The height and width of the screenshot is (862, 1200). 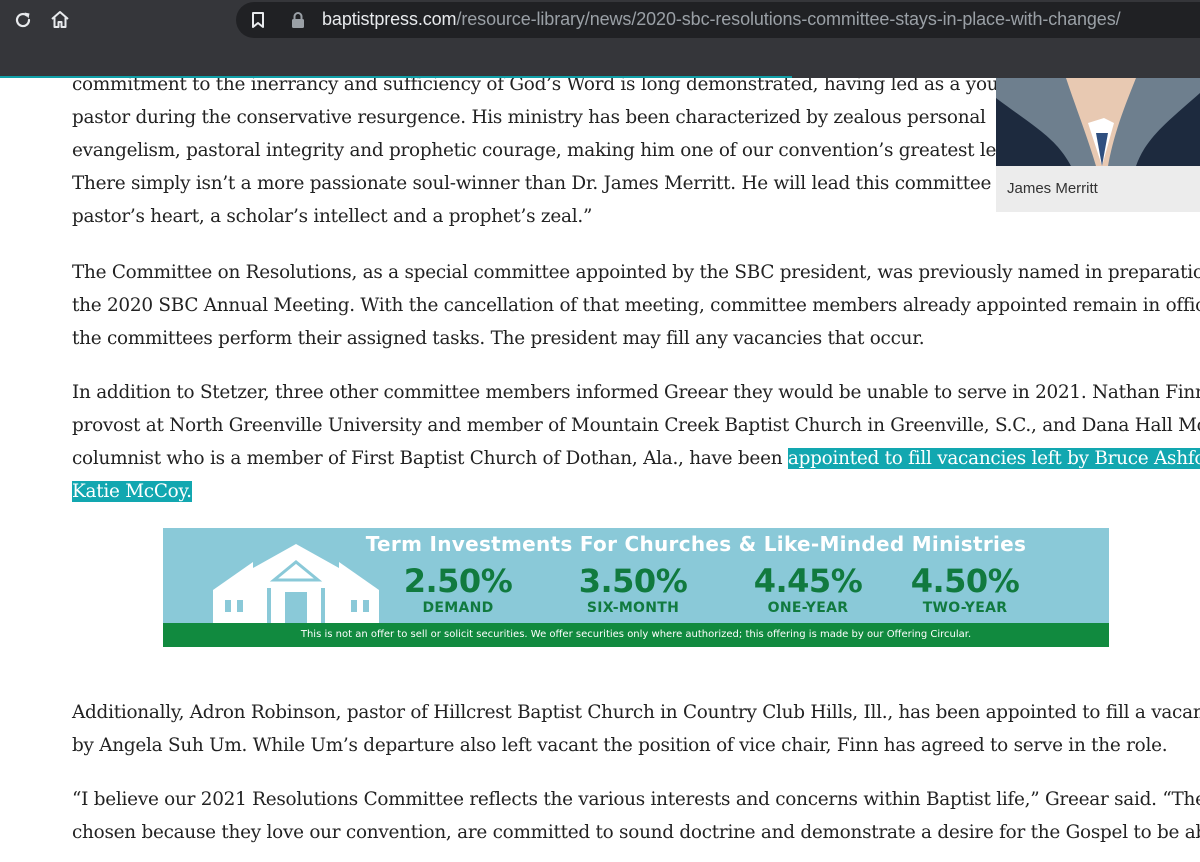 I want to click on author-photo, so click(x=1098, y=122).